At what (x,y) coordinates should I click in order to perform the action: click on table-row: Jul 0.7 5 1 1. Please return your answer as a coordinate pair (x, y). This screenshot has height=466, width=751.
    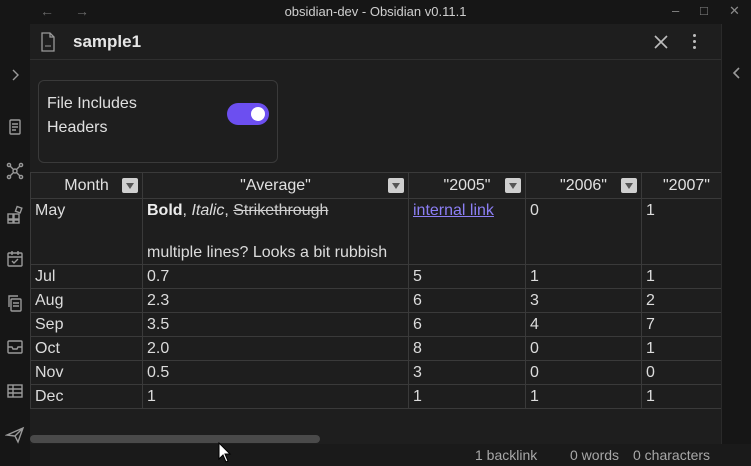
    Looking at the image, I should click on (375, 276).